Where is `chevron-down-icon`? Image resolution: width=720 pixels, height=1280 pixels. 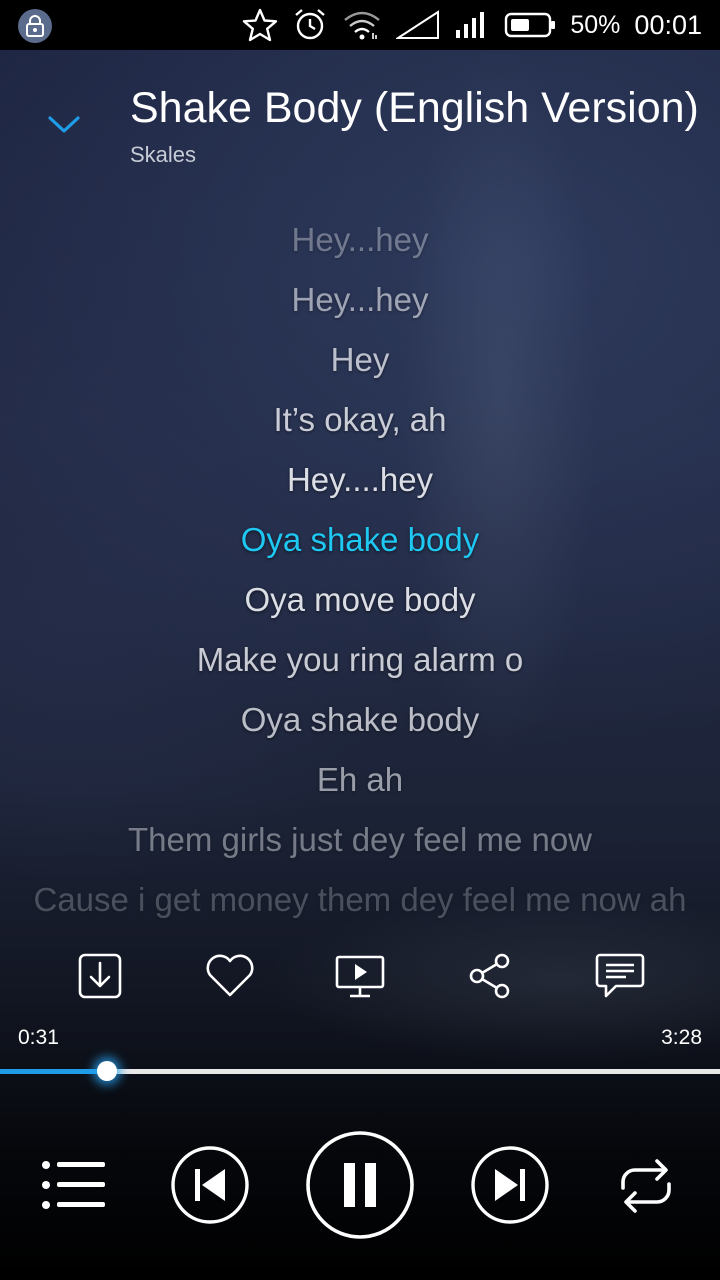
chevron-down-icon is located at coordinates (64, 124).